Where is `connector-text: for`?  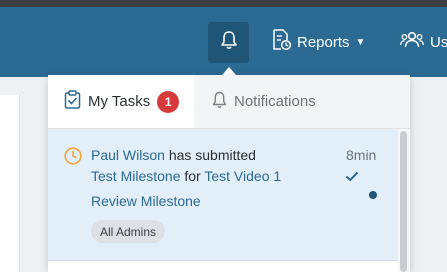 connector-text: for is located at coordinates (192, 176).